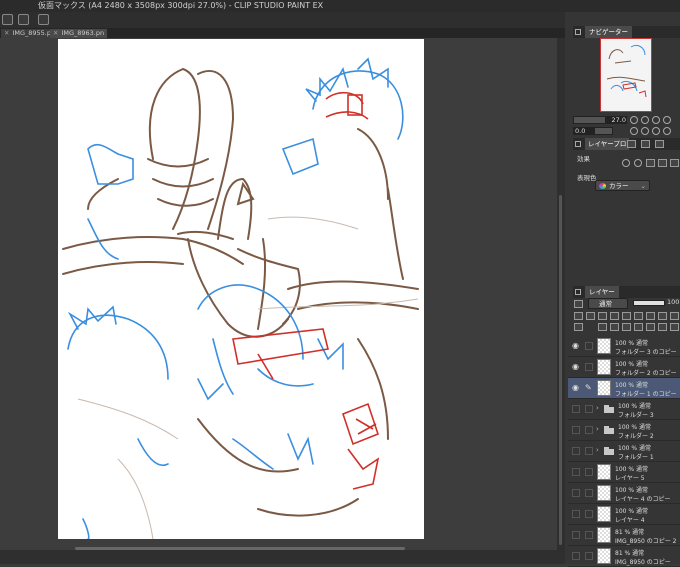  What do you see at coordinates (656, 120) in the screenshot?
I see `fit-to-screen-icon` at bounding box center [656, 120].